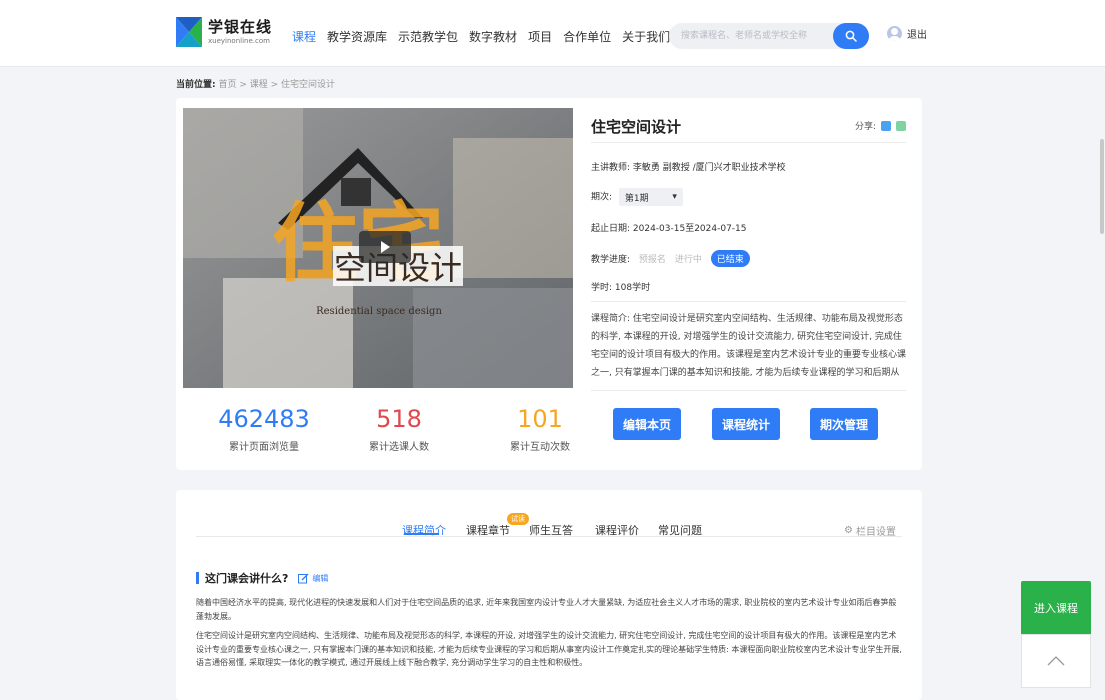  I want to click on page-scrollbar, so click(1102, 383).